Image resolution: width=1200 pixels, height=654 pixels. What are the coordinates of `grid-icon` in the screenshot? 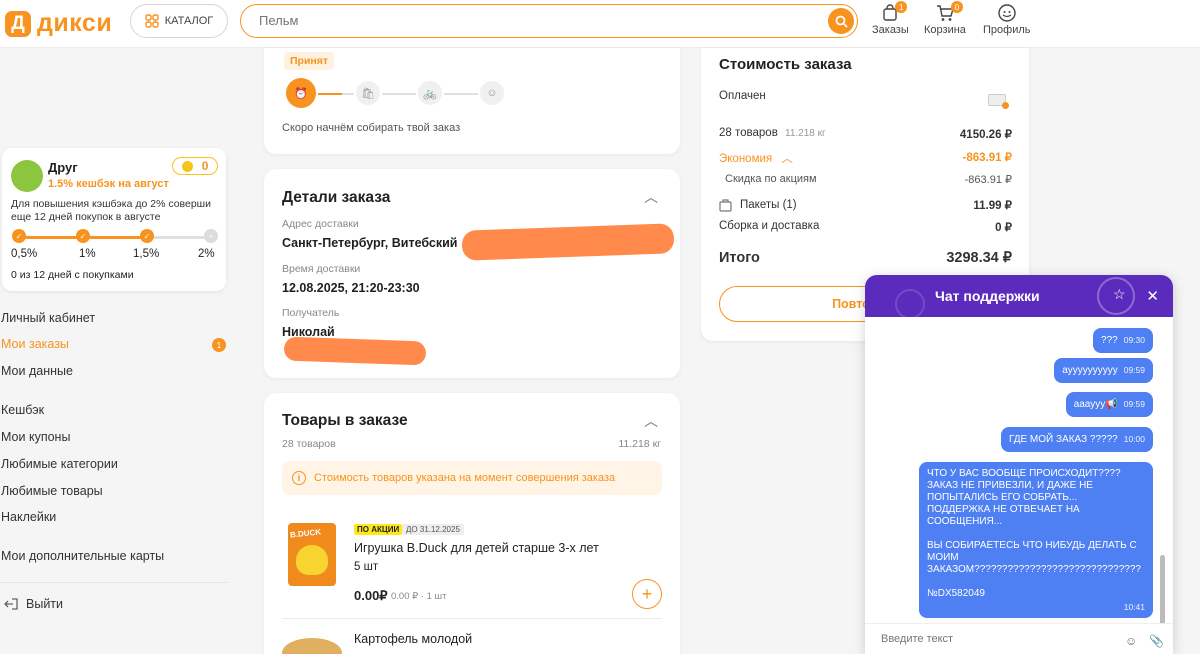 It's located at (152, 21).